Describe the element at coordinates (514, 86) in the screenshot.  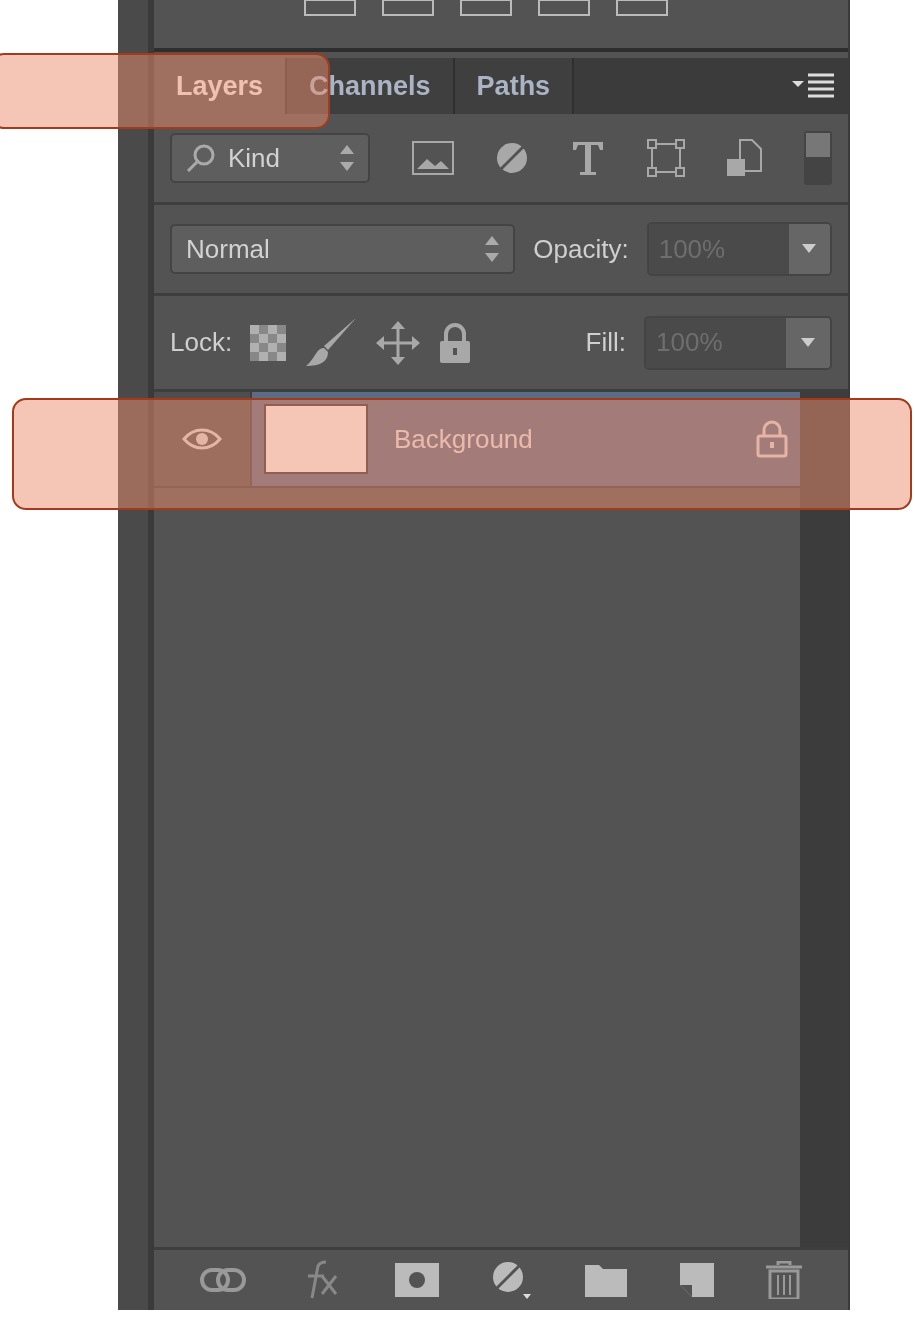
I see `panel-tab: Paths` at that location.